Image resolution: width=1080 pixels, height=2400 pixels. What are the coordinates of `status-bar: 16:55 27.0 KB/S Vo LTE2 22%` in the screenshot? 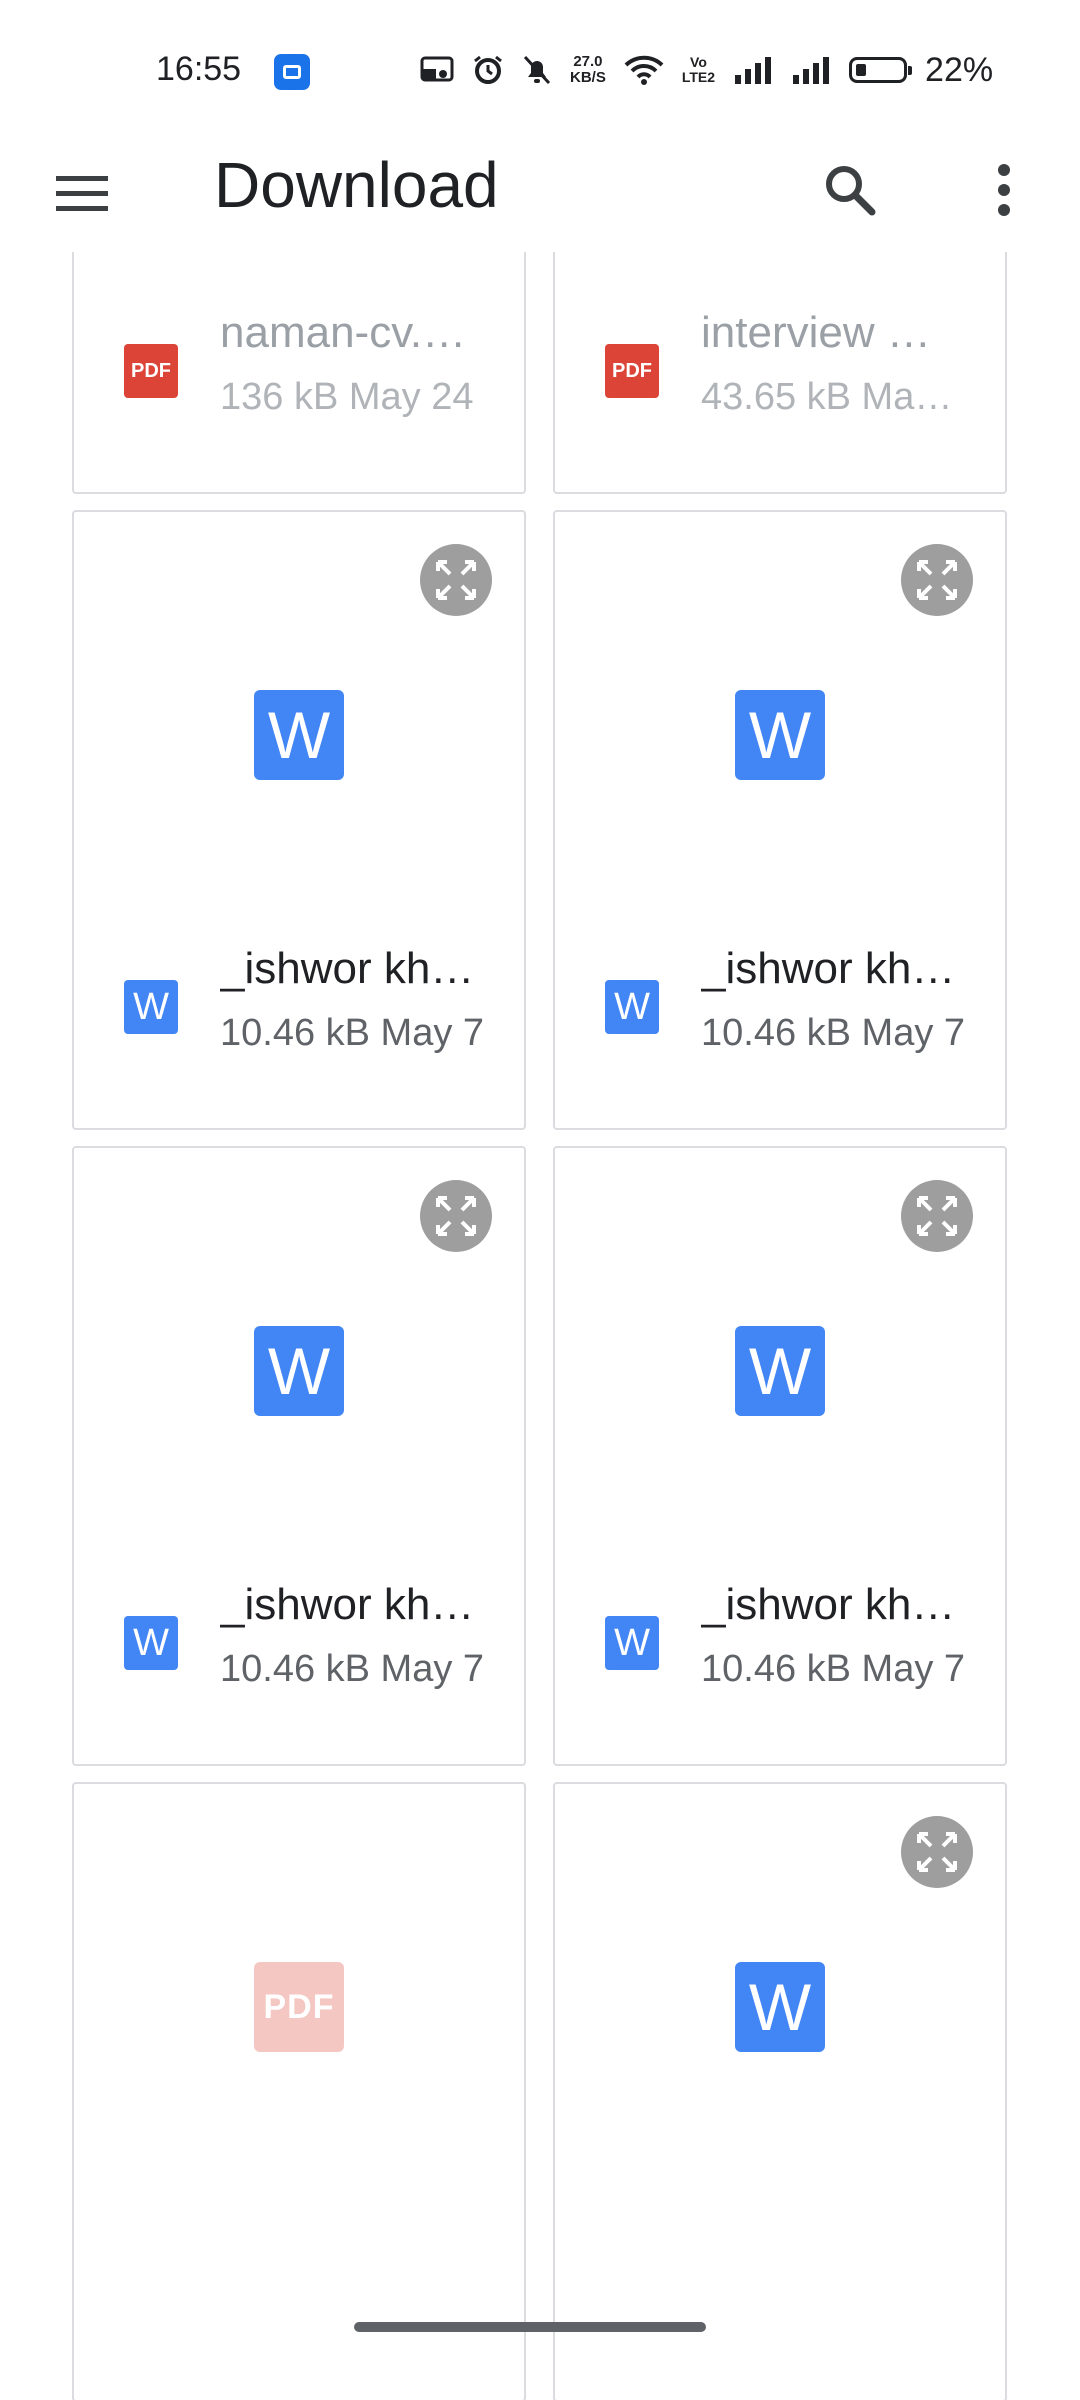 It's located at (540, 65).